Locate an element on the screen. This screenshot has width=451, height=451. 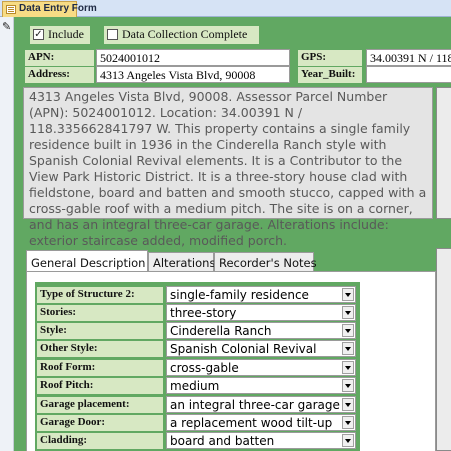
style-combo: Cinderella Ranch is located at coordinates (261, 330).